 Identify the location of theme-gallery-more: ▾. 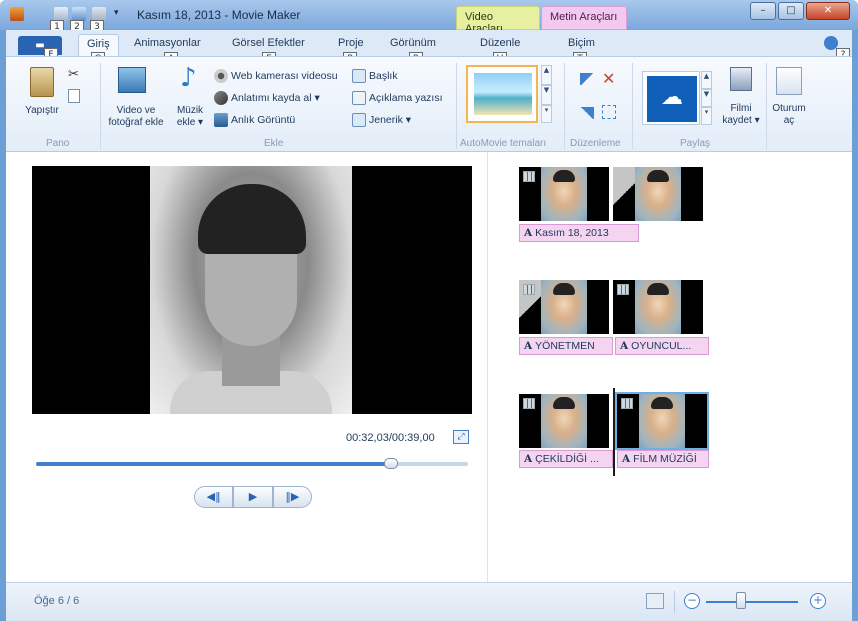
(546, 114).